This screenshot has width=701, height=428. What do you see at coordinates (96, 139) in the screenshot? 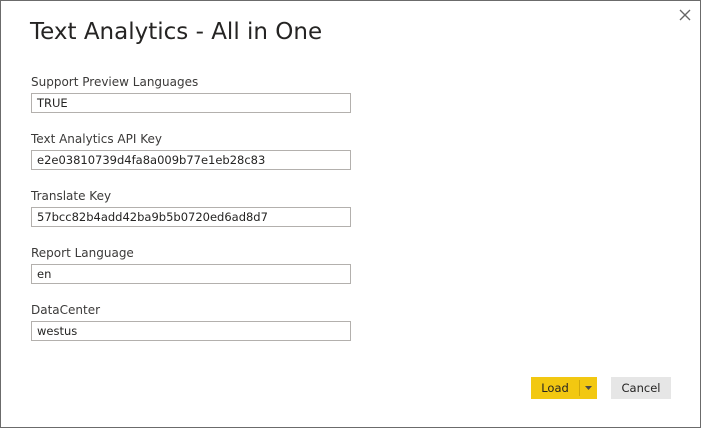
I see `api-key-label: Text Analytics API Key` at bounding box center [96, 139].